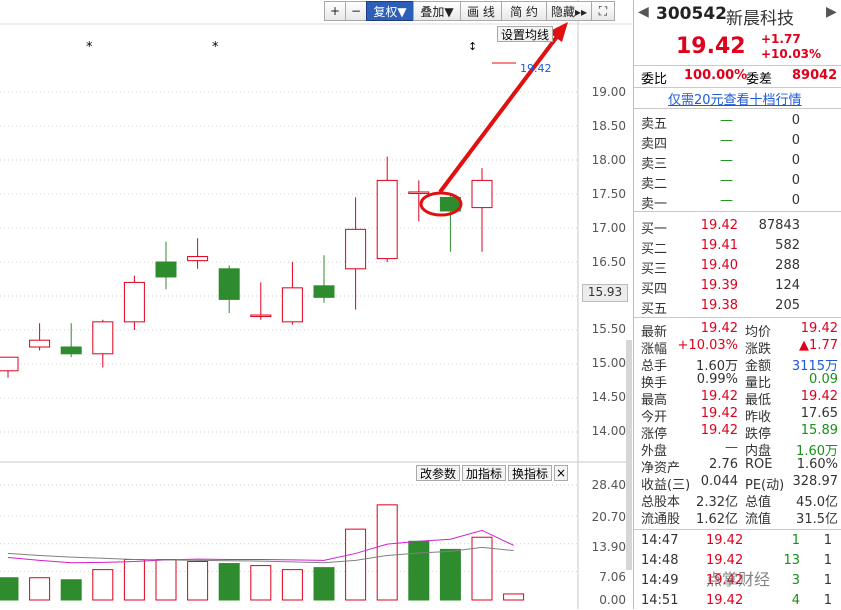 The width and height of the screenshot is (841, 610). Describe the element at coordinates (654, 164) in the screenshot. I see `level-label: 卖三` at that location.